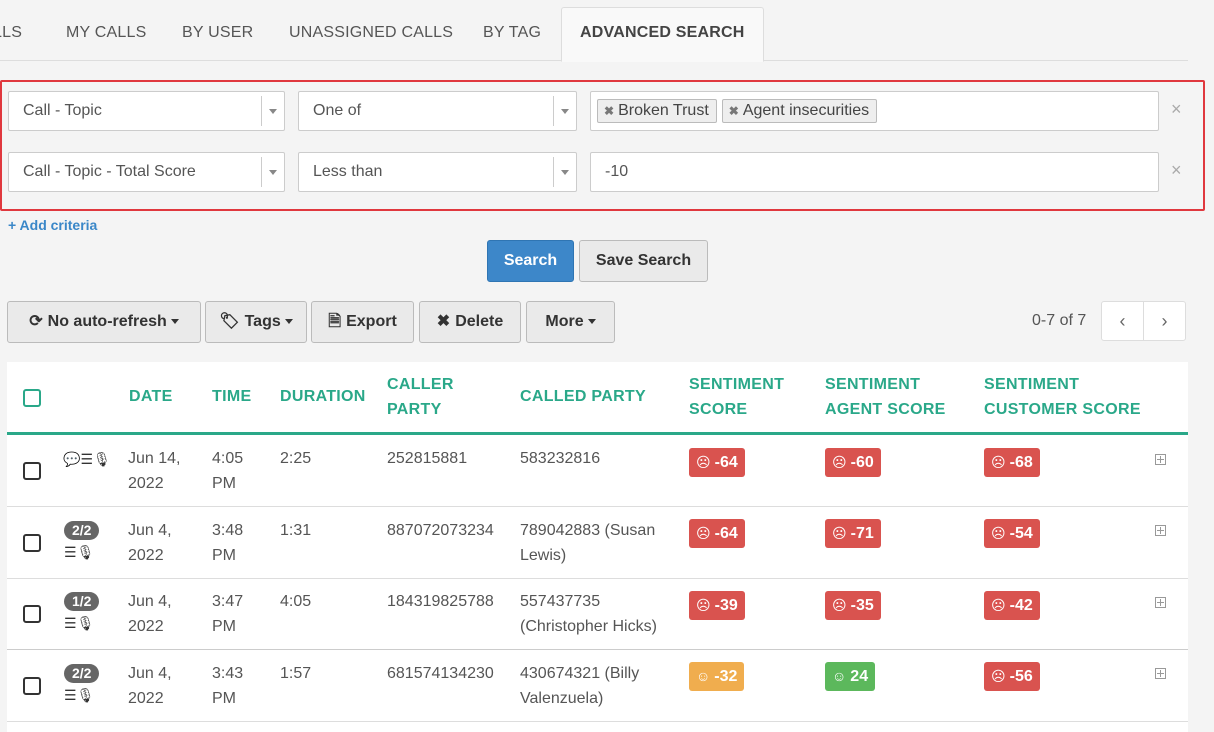 The height and width of the screenshot is (732, 1214). Describe the element at coordinates (874, 111) in the screenshot. I see `criteria-value-tags-1: ✖ Broken Trust ✖ Agent insecurities` at that location.